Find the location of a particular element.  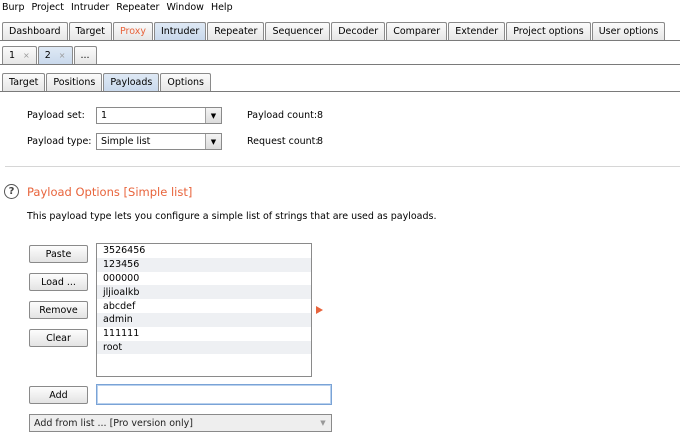

tab-proxy: Proxy is located at coordinates (132, 31).